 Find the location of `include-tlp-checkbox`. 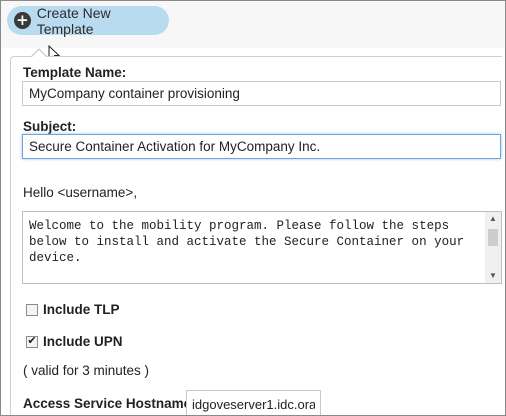

include-tlp-checkbox is located at coordinates (32, 309).